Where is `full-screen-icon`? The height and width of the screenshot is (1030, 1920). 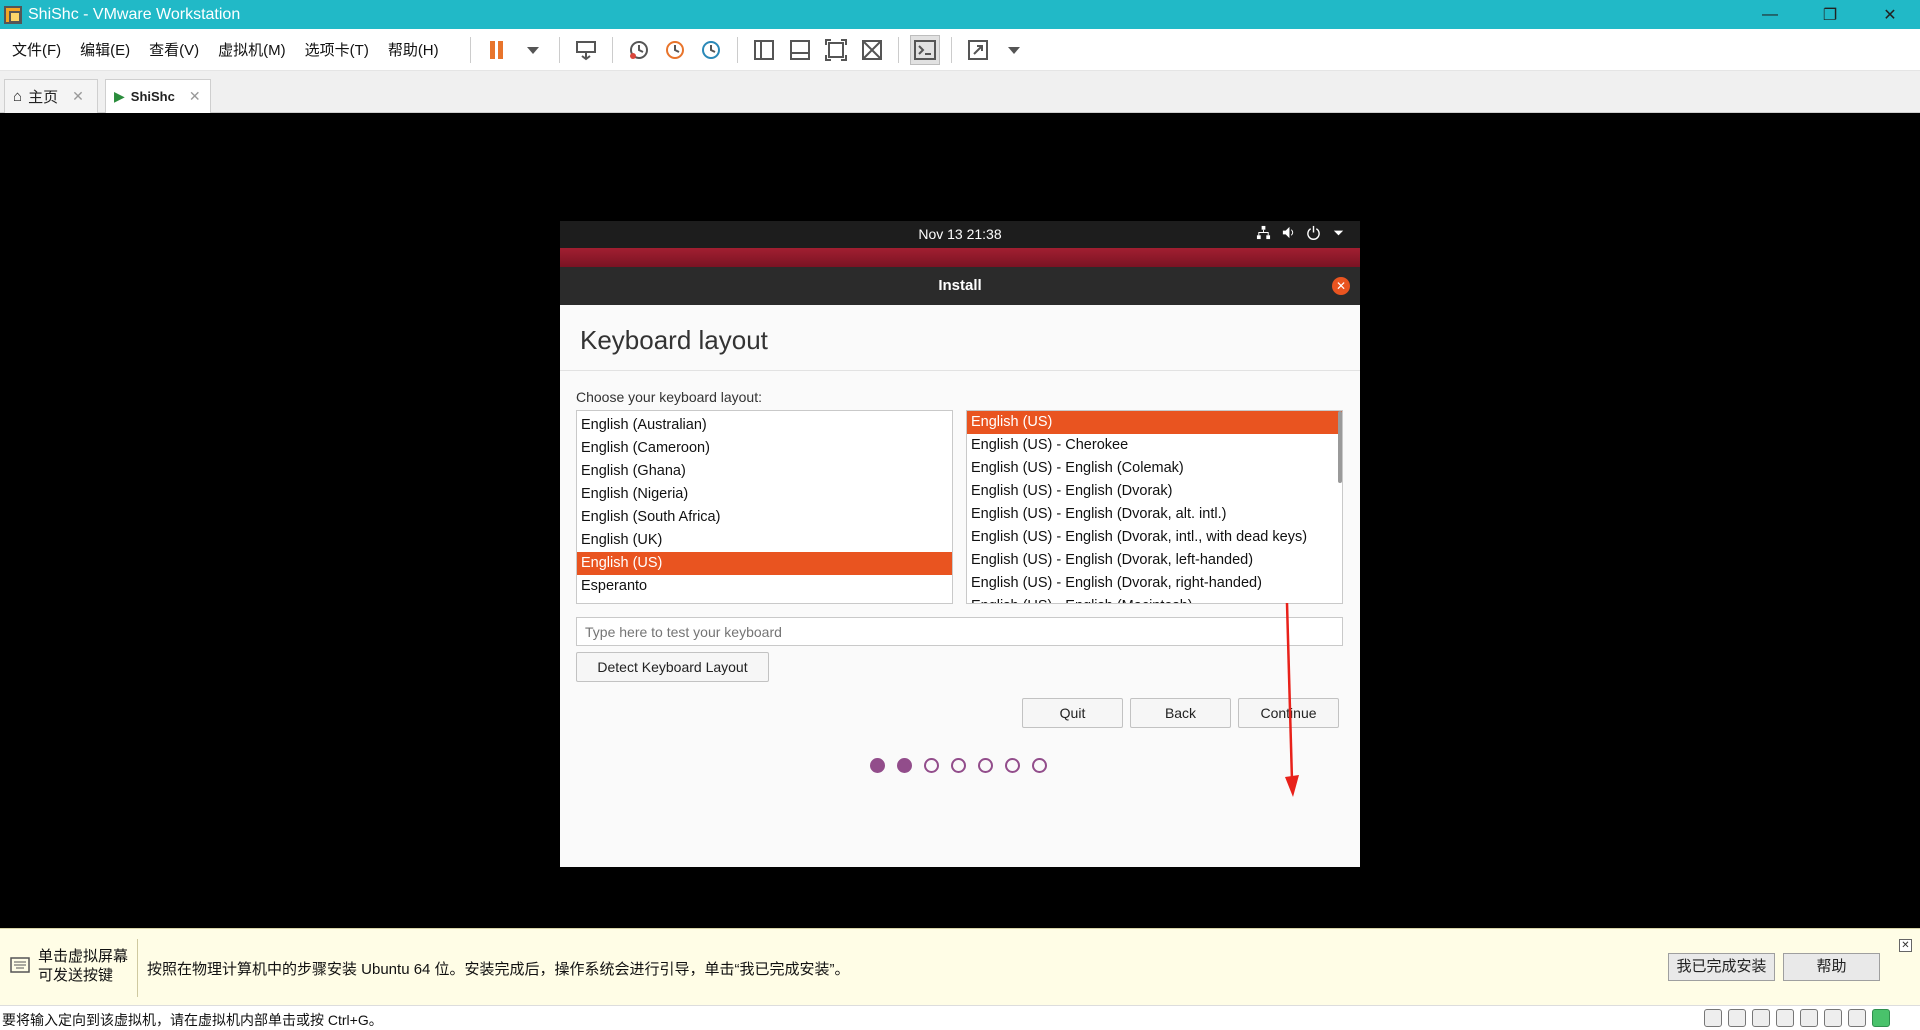 full-screen-icon is located at coordinates (836, 50).